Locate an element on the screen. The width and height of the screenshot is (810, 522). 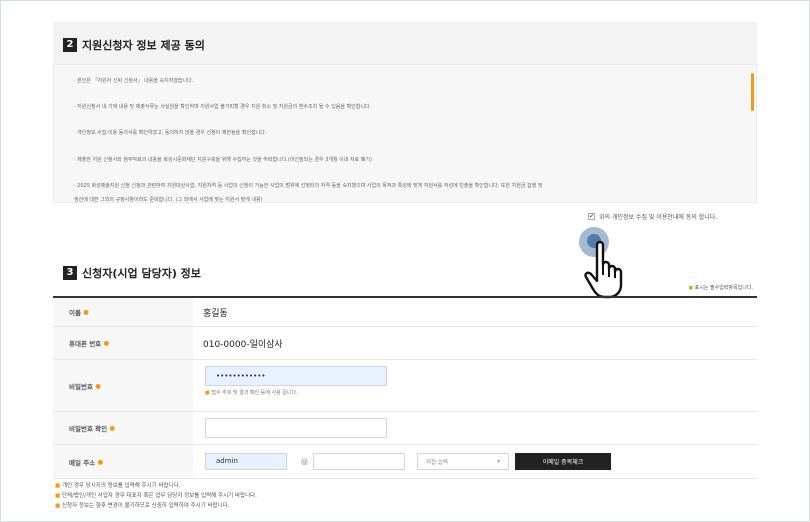
password-hint: ■ 접수 추회 및 결과 확인 등에 사용 됩니다. is located at coordinates (251, 392).